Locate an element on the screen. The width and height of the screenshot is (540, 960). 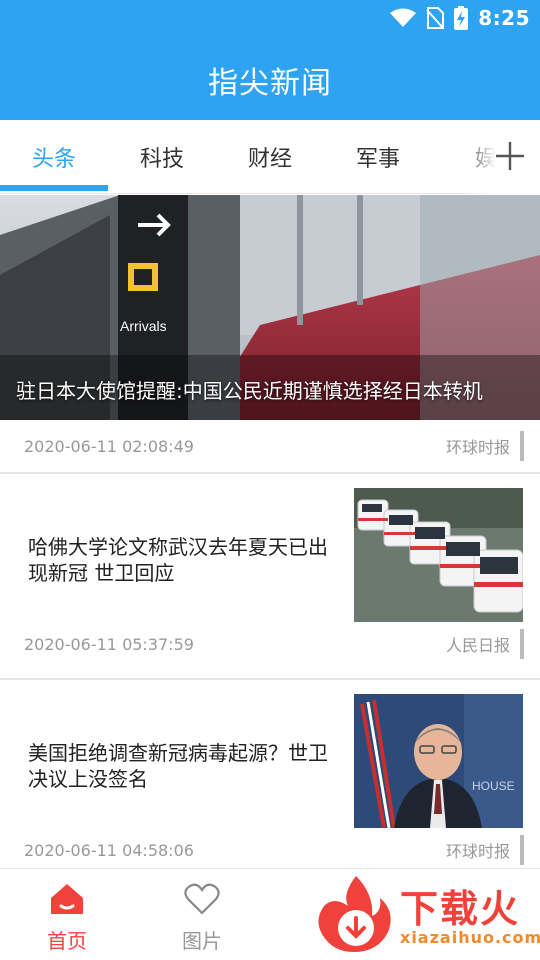
tab-indicator is located at coordinates (54, 188).